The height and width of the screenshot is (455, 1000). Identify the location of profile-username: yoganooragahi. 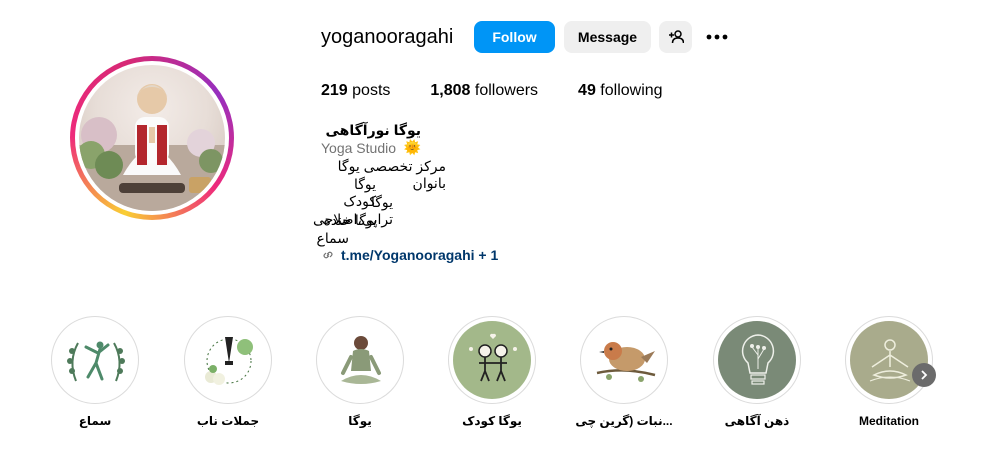
(387, 37).